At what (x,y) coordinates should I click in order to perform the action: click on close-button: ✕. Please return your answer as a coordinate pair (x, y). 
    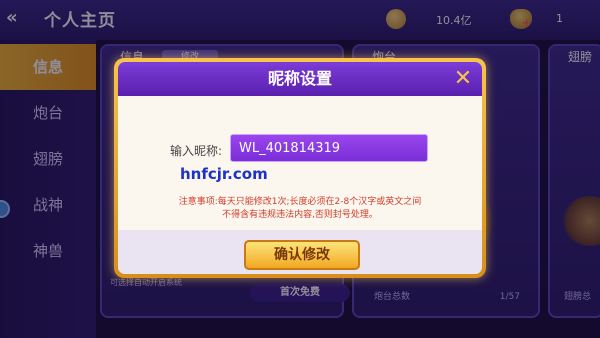
    Looking at the image, I should click on (463, 79).